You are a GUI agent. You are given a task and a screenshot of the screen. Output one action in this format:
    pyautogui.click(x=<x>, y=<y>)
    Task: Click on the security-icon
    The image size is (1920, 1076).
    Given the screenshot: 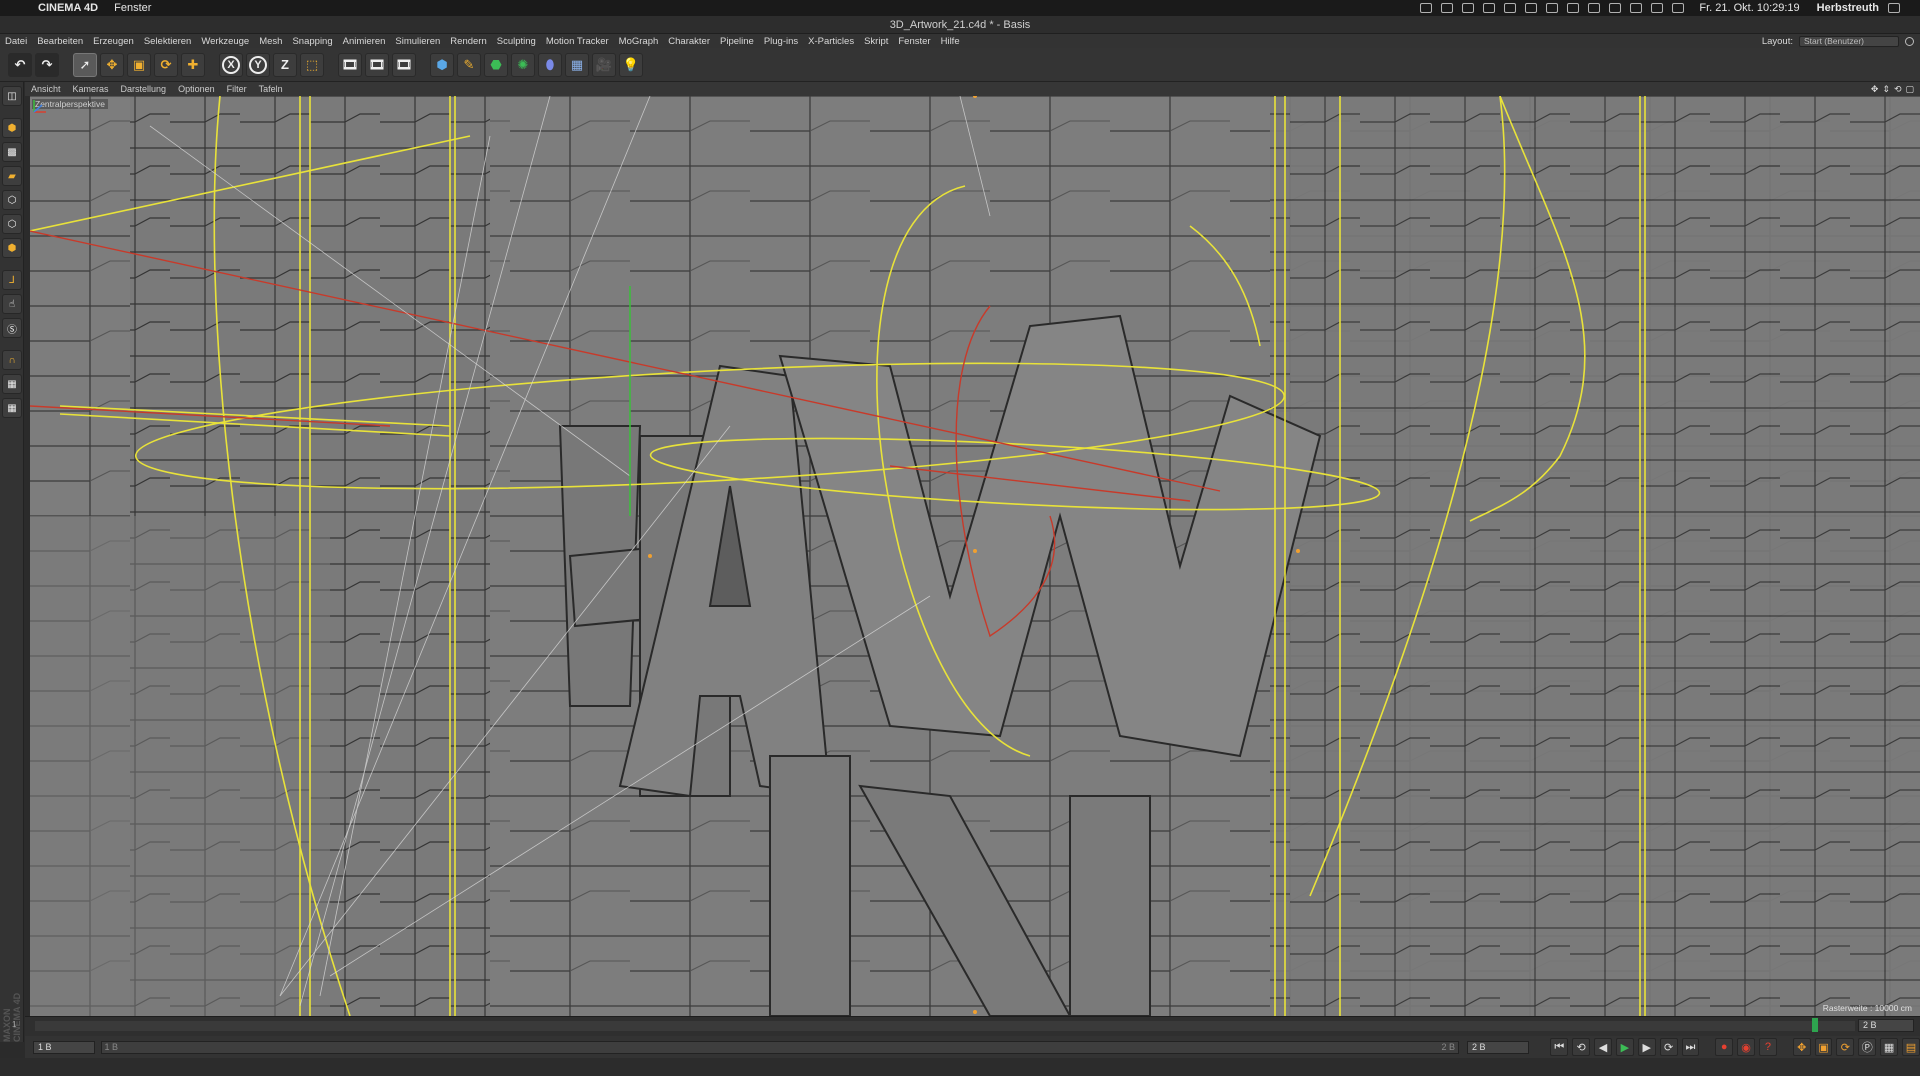 What is the action you would take?
    pyautogui.click(x=1594, y=8)
    